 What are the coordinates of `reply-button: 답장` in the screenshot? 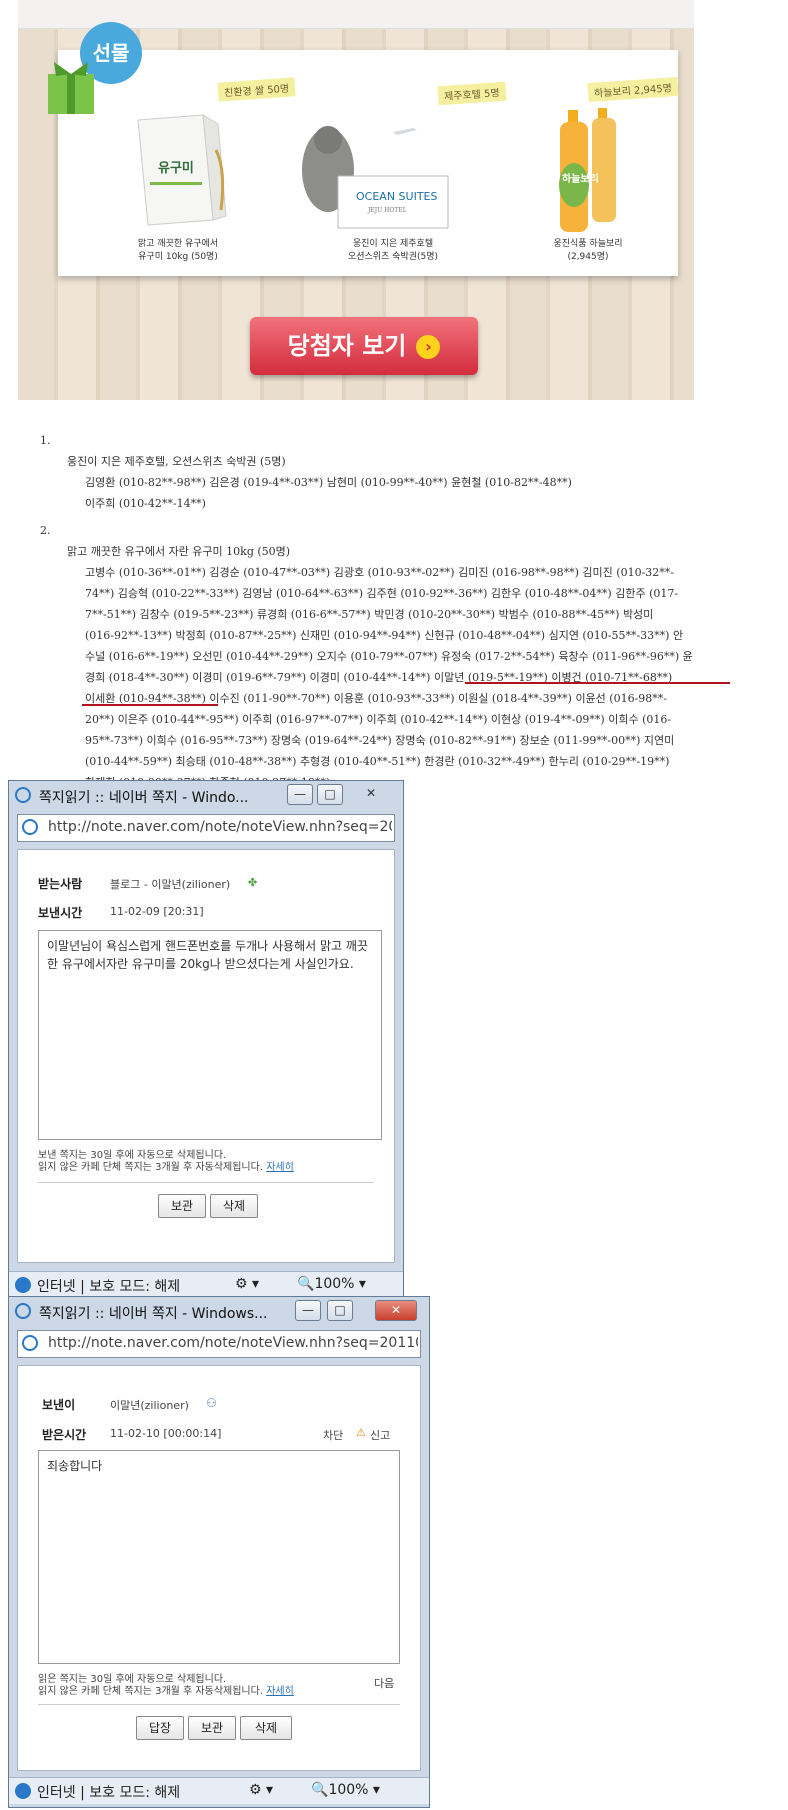 It's located at (160, 1728).